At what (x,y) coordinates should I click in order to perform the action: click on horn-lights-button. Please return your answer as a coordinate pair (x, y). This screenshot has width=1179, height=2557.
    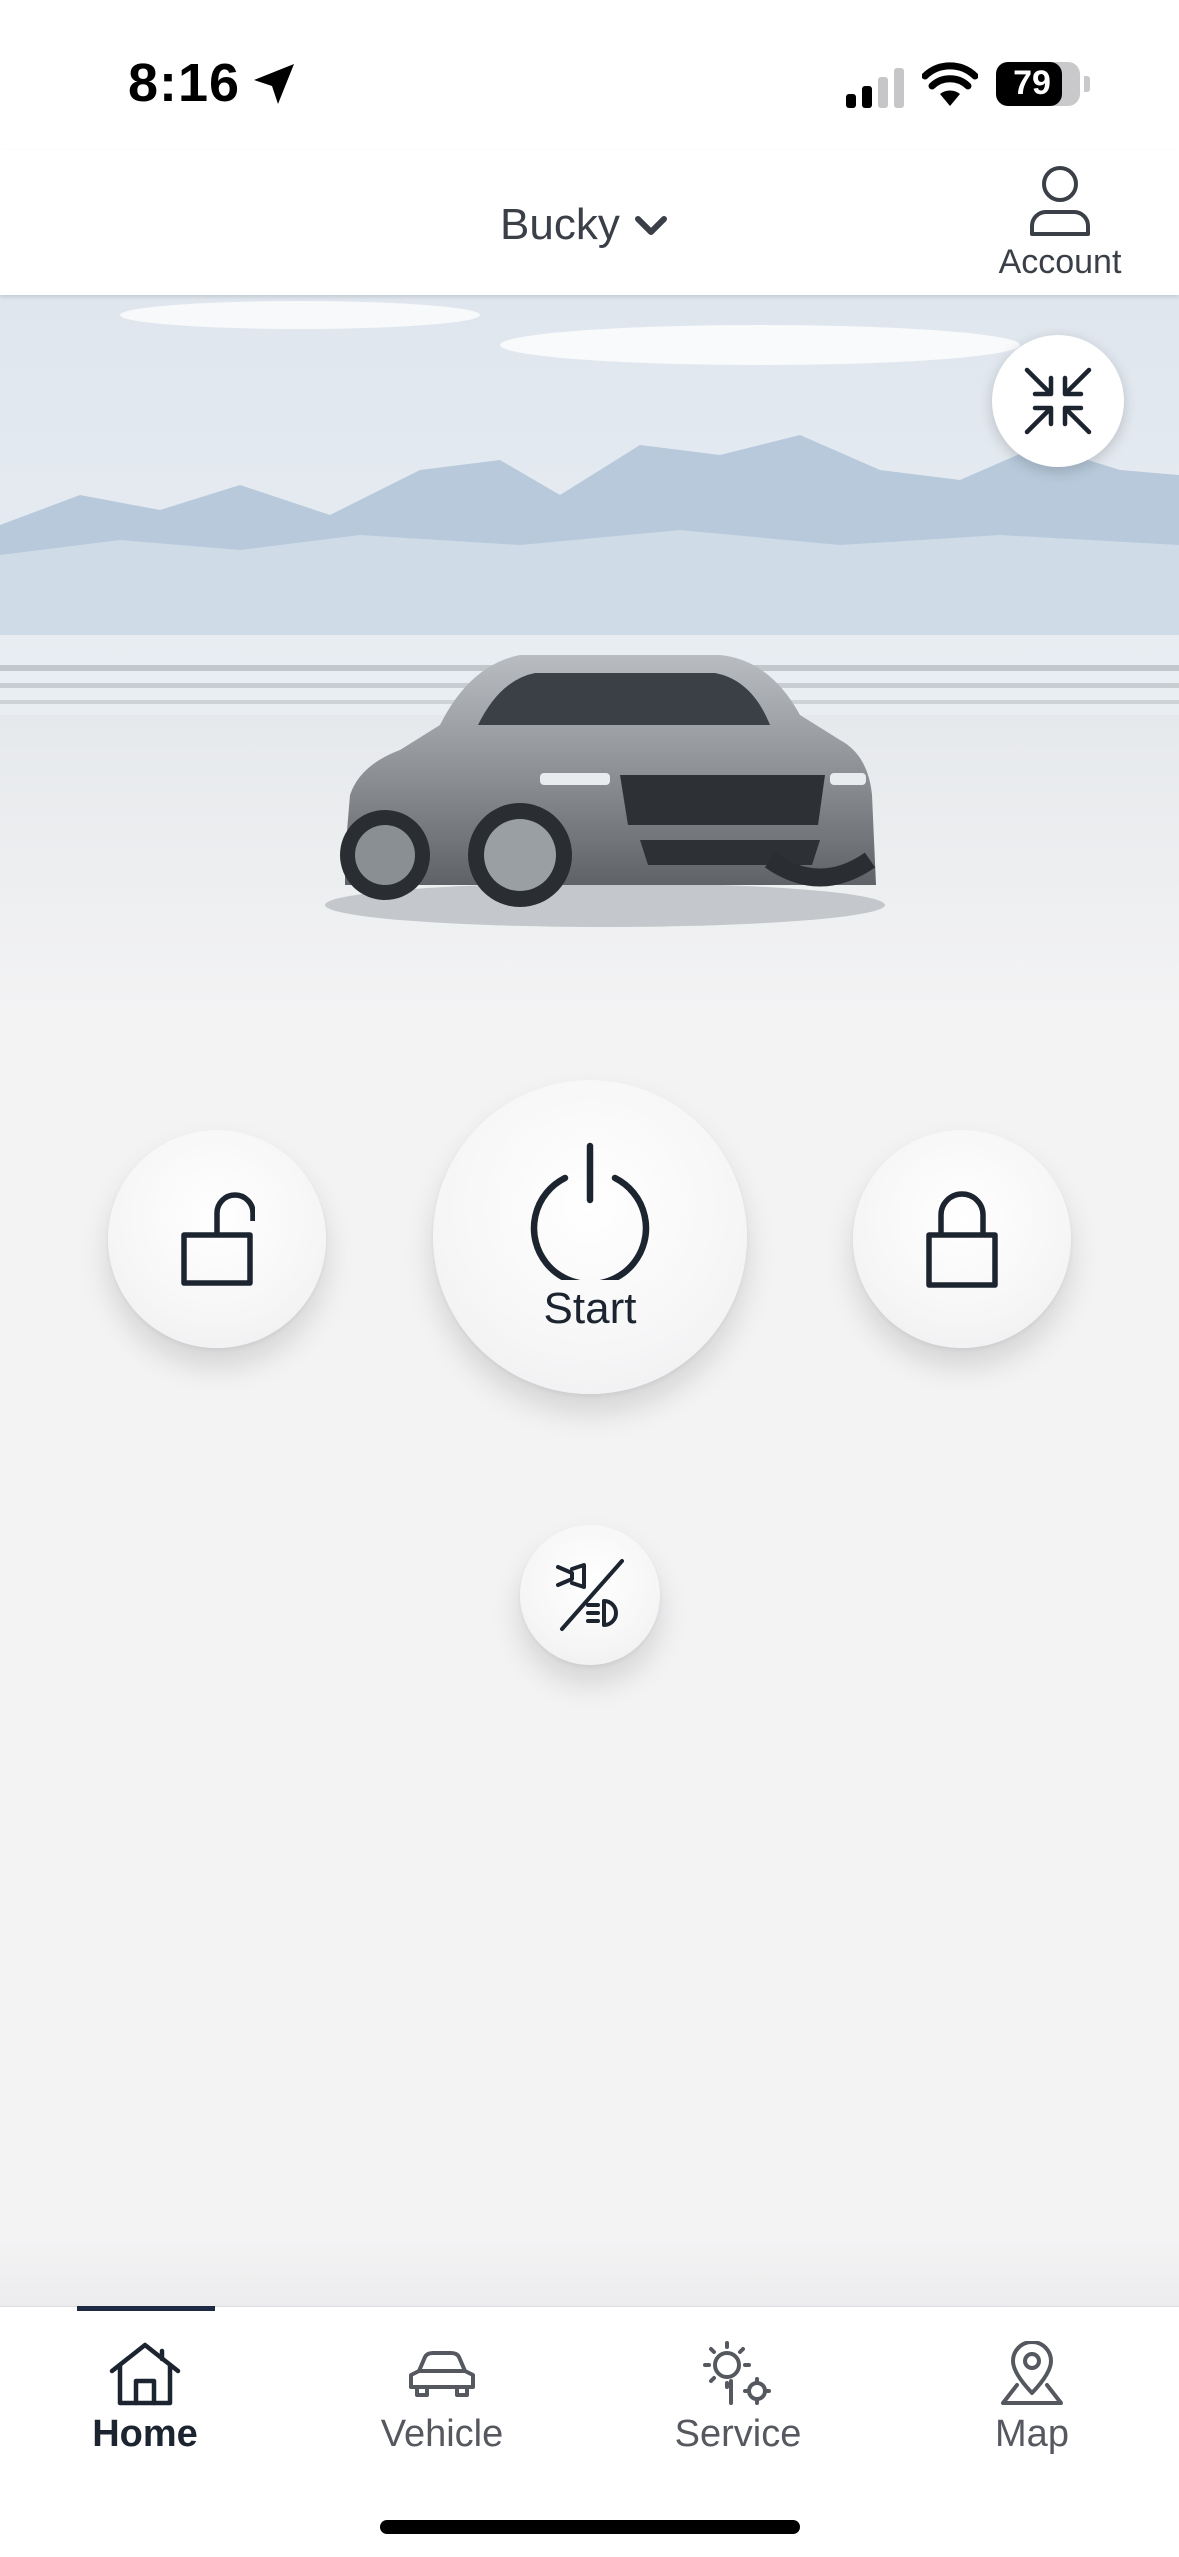
    Looking at the image, I should click on (590, 1595).